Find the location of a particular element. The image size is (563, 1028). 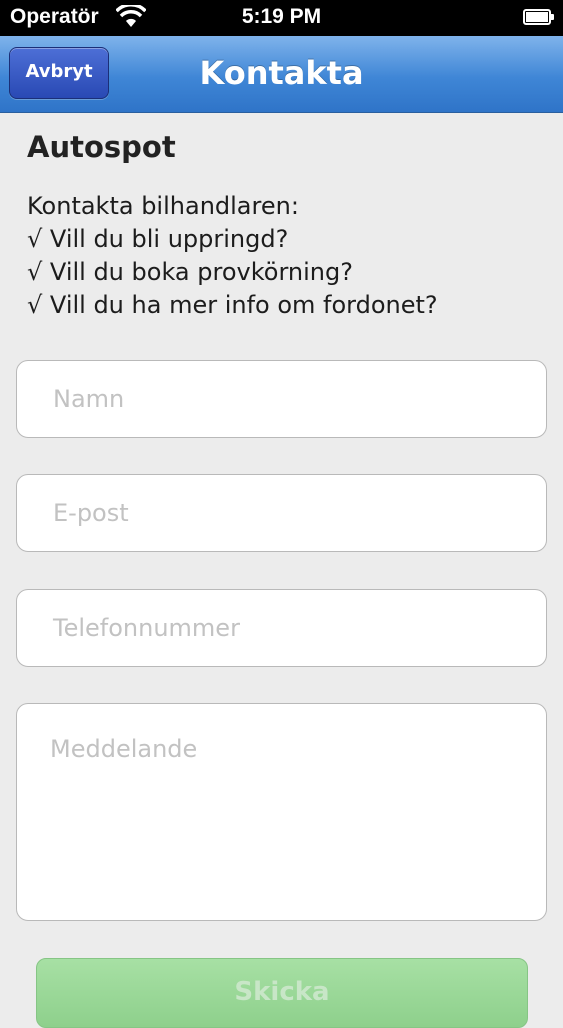

page-title: Kontakta is located at coordinates (281, 73).